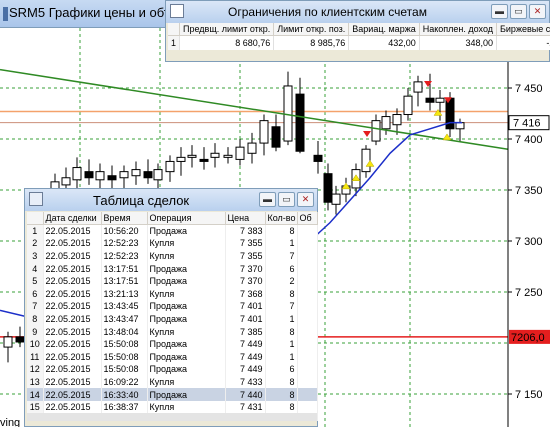 The height and width of the screenshot is (427, 550). Describe the element at coordinates (245, 331) in the screenshot. I see `table-cell: 7 385` at that location.